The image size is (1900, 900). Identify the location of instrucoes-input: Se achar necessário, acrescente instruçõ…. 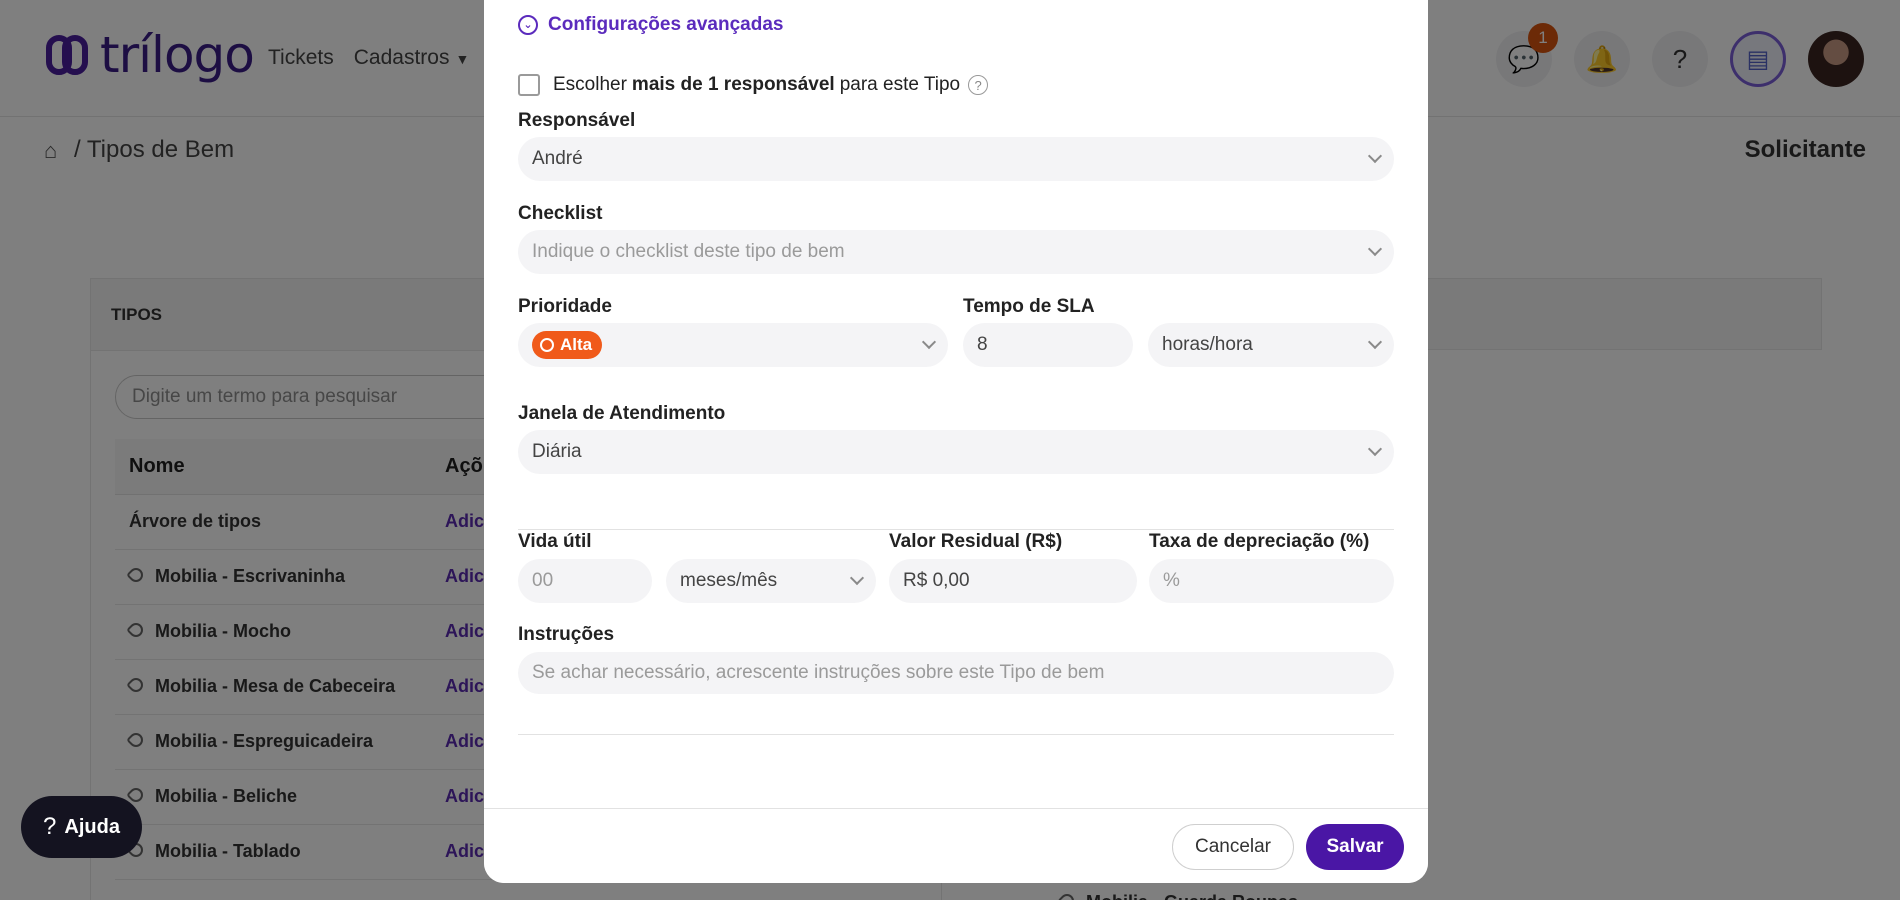
(956, 673).